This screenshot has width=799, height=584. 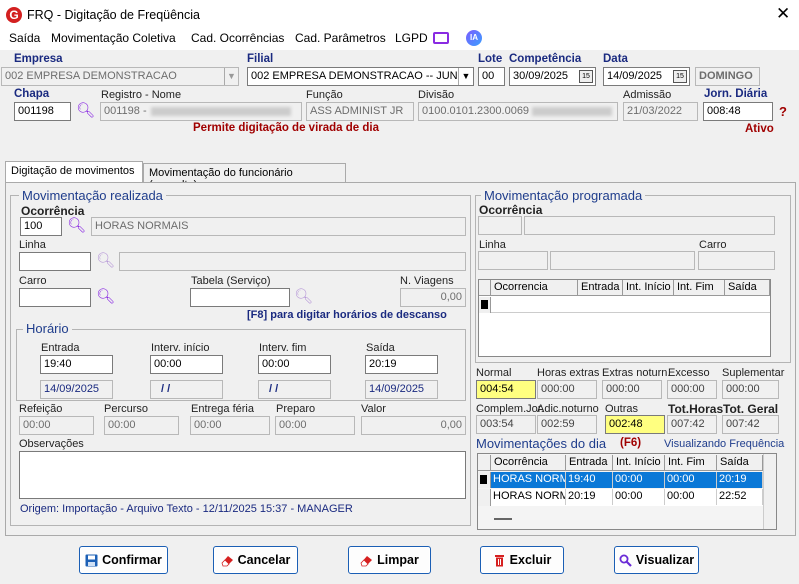 I want to click on linha-label: Linha, so click(x=32, y=245).